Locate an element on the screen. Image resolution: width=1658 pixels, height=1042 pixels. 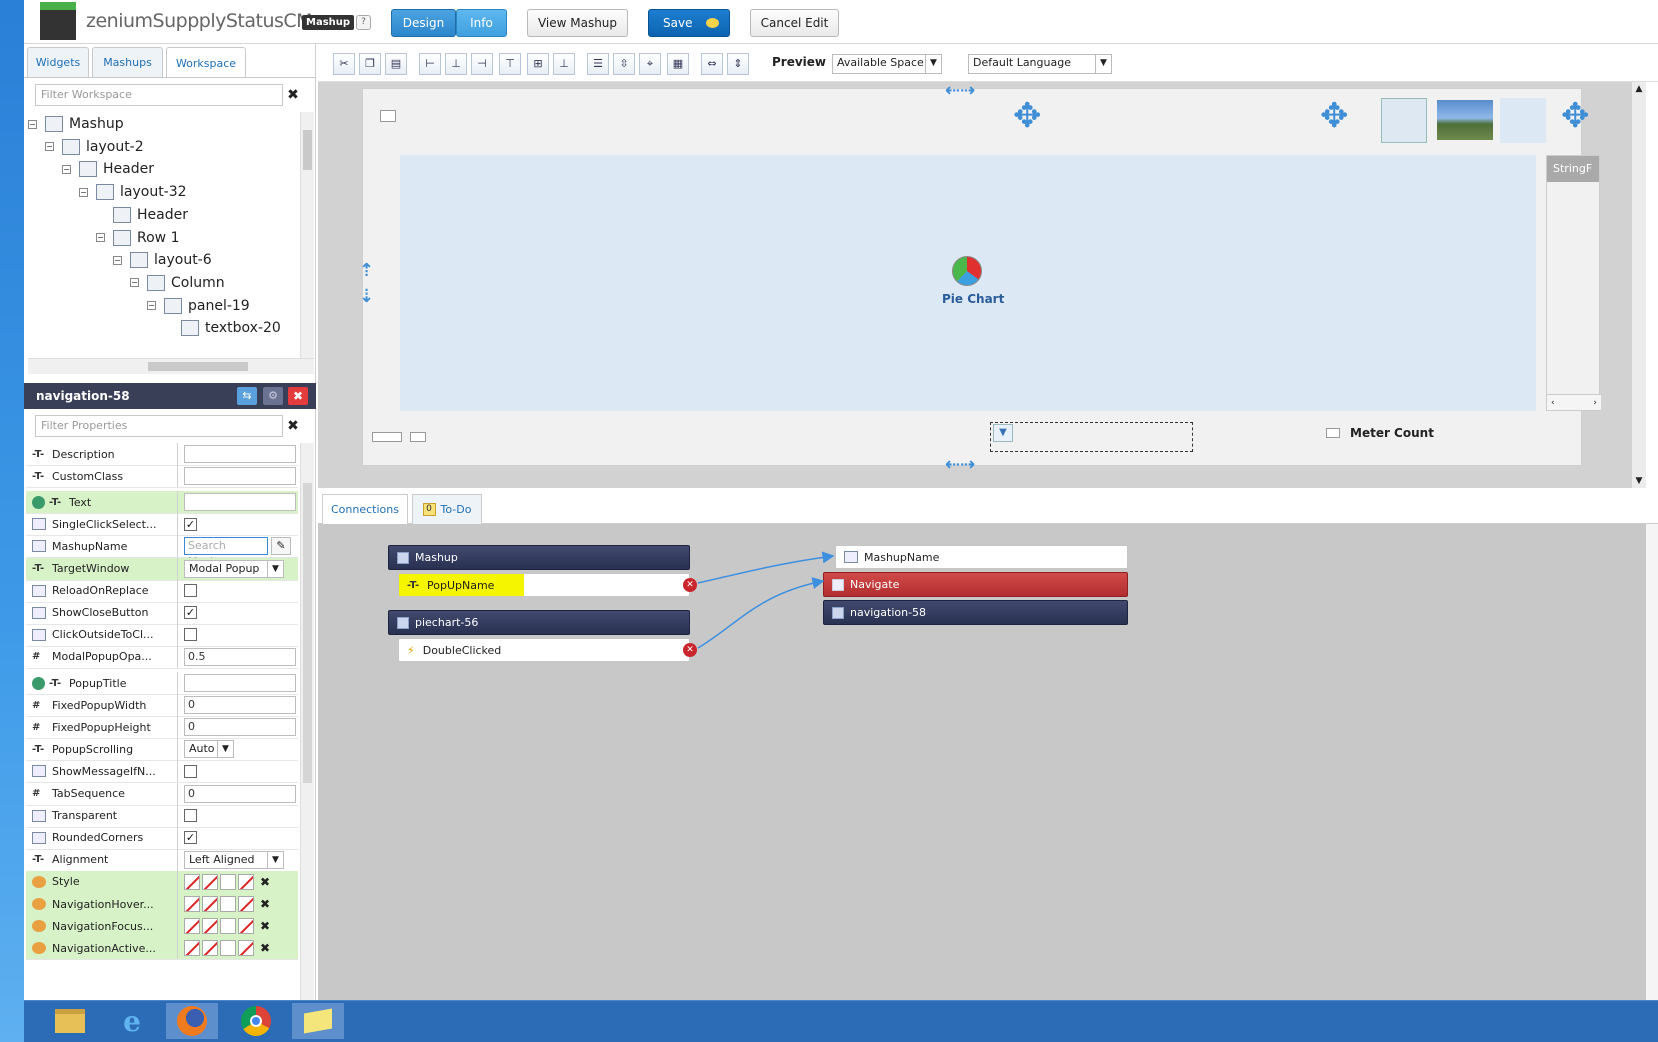
sticky-notes-icon is located at coordinates (318, 1021).